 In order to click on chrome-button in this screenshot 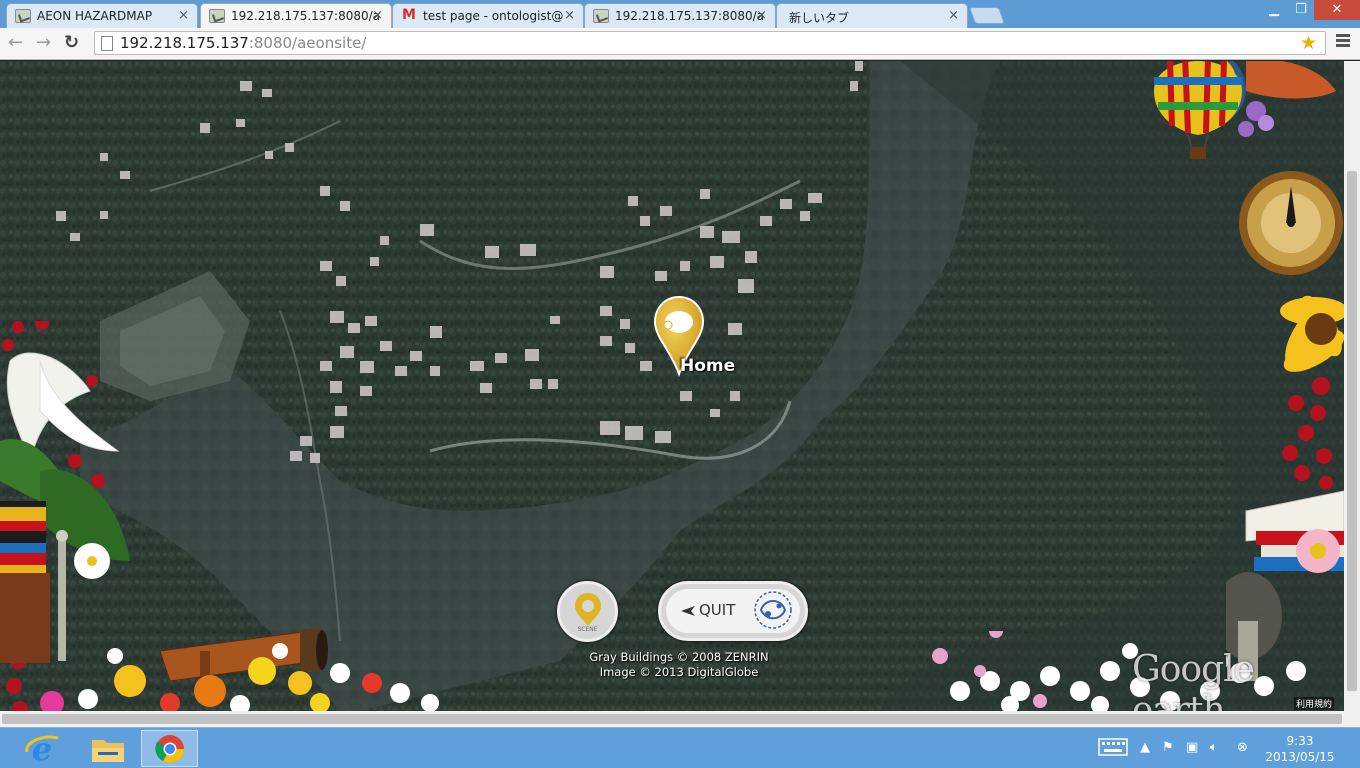, I will do `click(169, 748)`.